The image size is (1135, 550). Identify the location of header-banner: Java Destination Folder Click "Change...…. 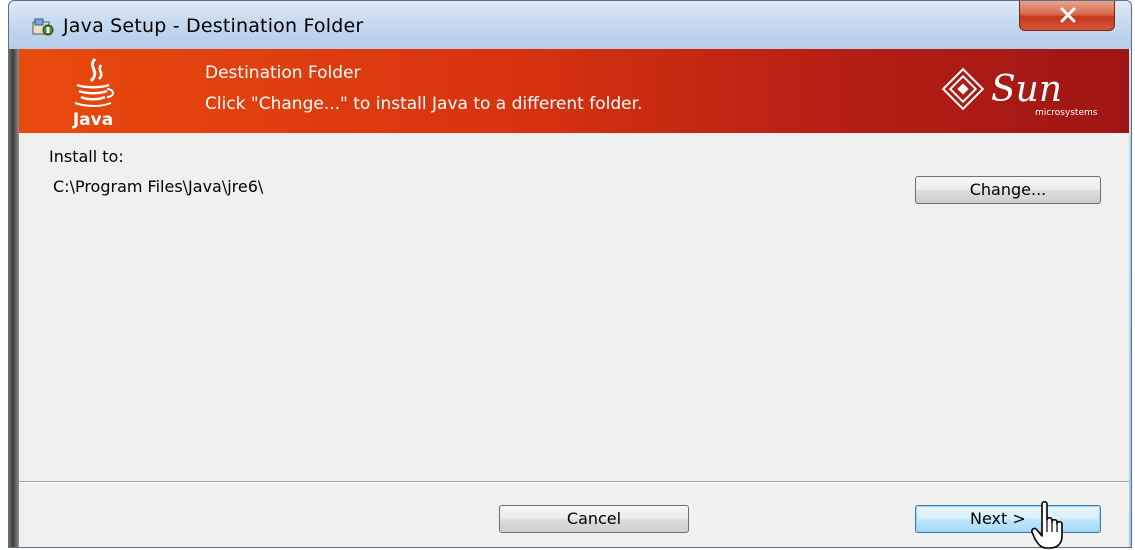
(574, 91).